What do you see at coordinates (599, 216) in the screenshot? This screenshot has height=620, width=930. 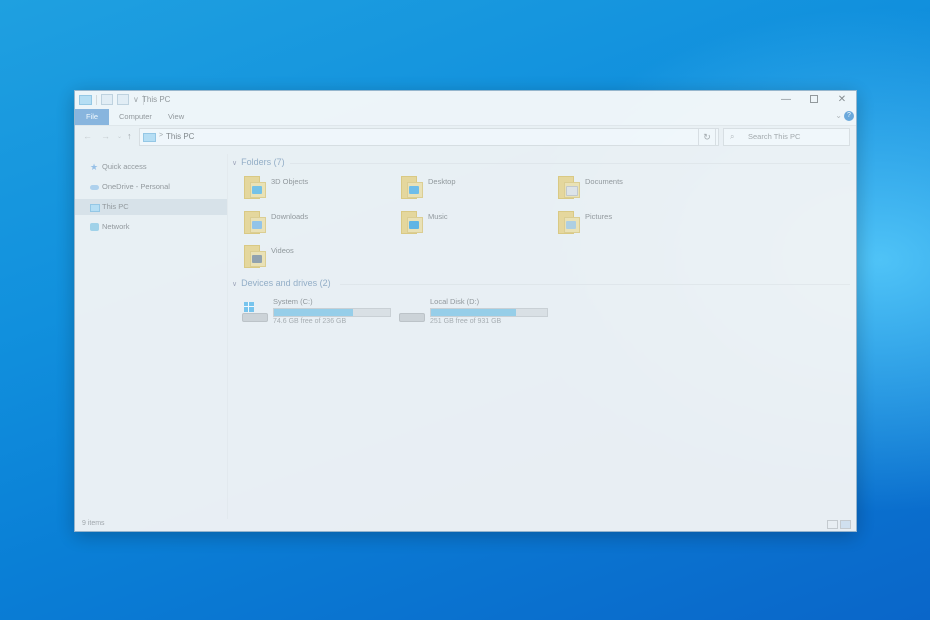 I see `folder-label: Pictures` at bounding box center [599, 216].